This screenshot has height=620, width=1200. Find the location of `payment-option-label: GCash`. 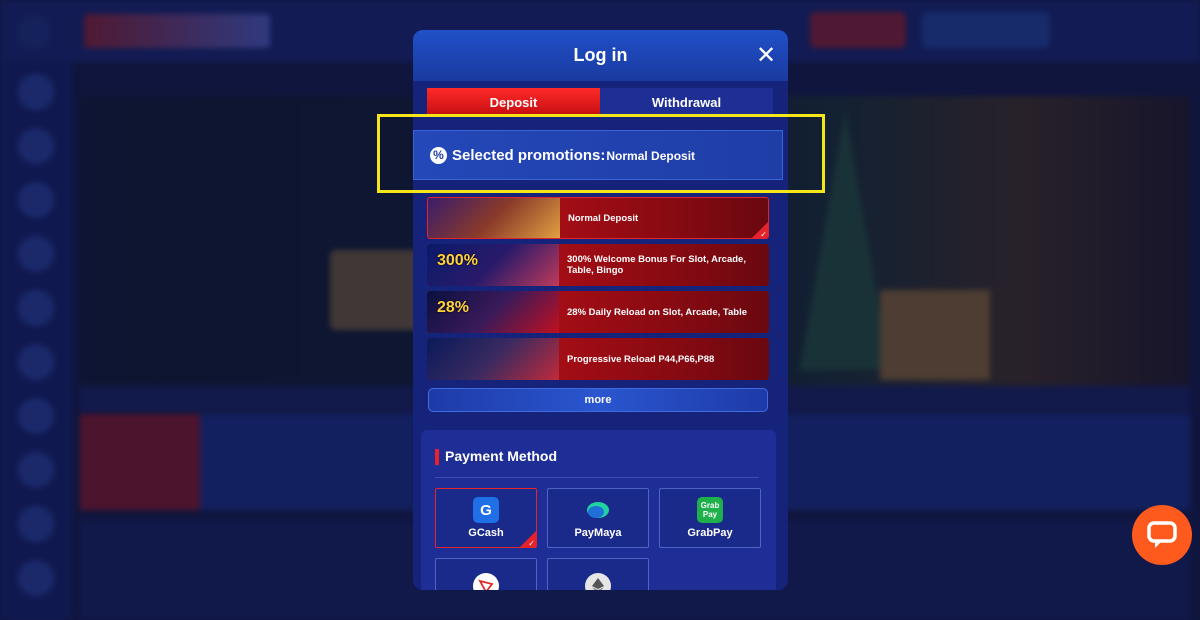

payment-option-label: GCash is located at coordinates (486, 533).